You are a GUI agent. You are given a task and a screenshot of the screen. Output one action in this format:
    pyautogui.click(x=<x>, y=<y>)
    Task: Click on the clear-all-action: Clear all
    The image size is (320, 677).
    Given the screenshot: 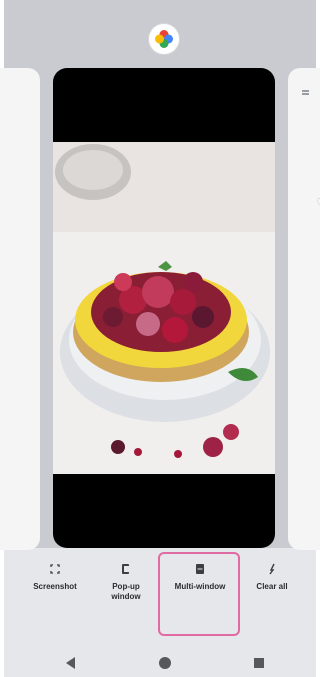 What is the action you would take?
    pyautogui.click(x=272, y=574)
    